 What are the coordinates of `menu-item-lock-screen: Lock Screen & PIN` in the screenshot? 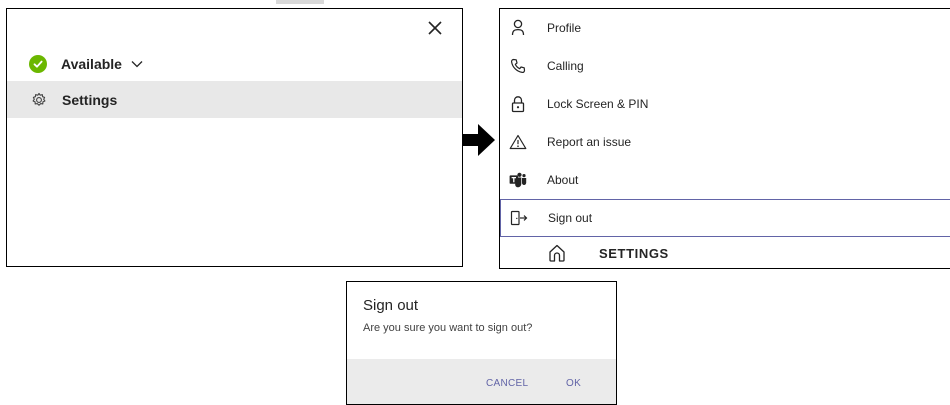 It's located at (725, 104).